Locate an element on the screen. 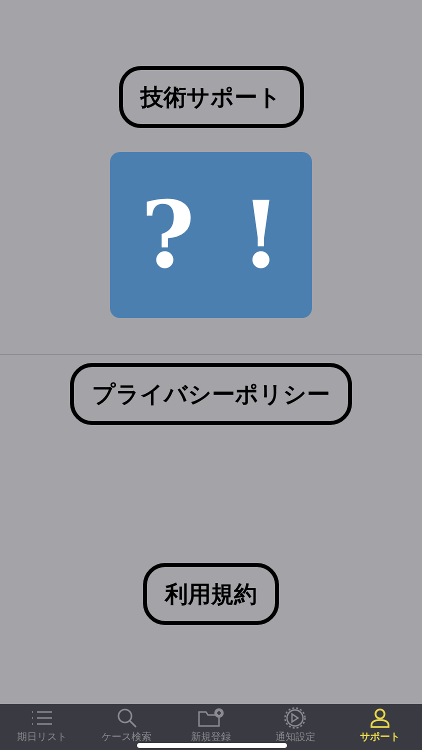 This screenshot has width=422, height=750. support-button: 技術サポート is located at coordinates (211, 97).